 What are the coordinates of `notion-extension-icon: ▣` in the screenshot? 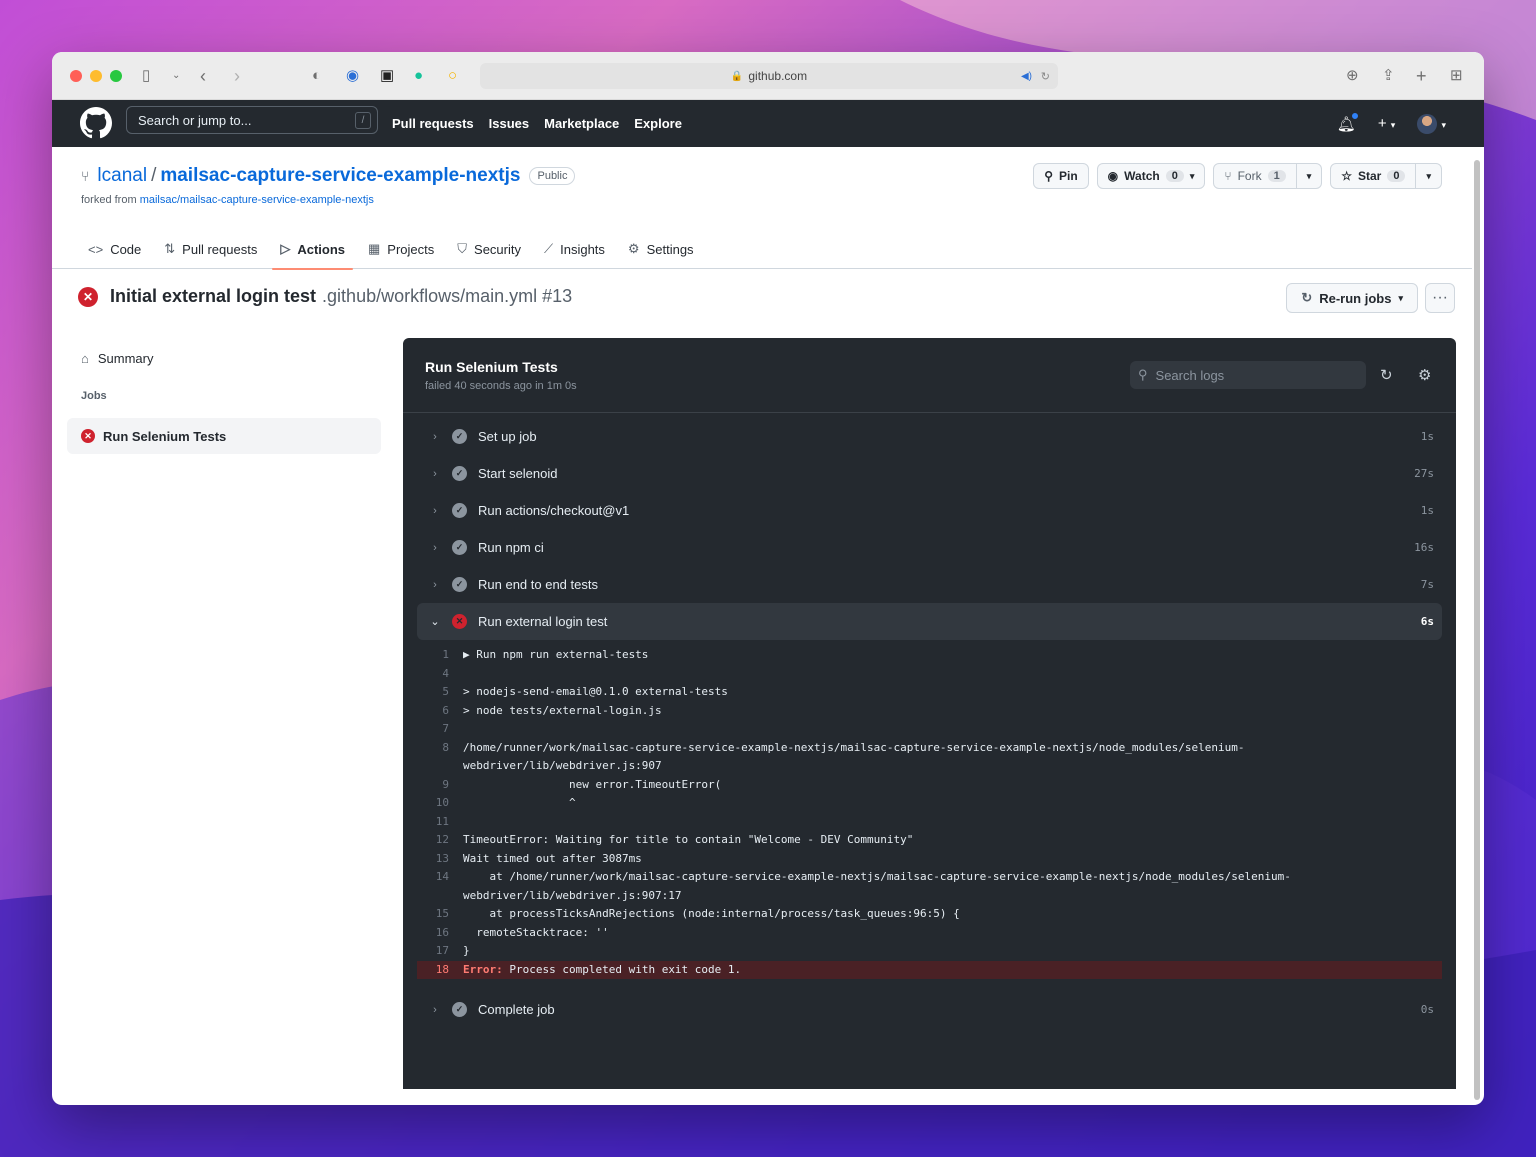 It's located at (387, 76).